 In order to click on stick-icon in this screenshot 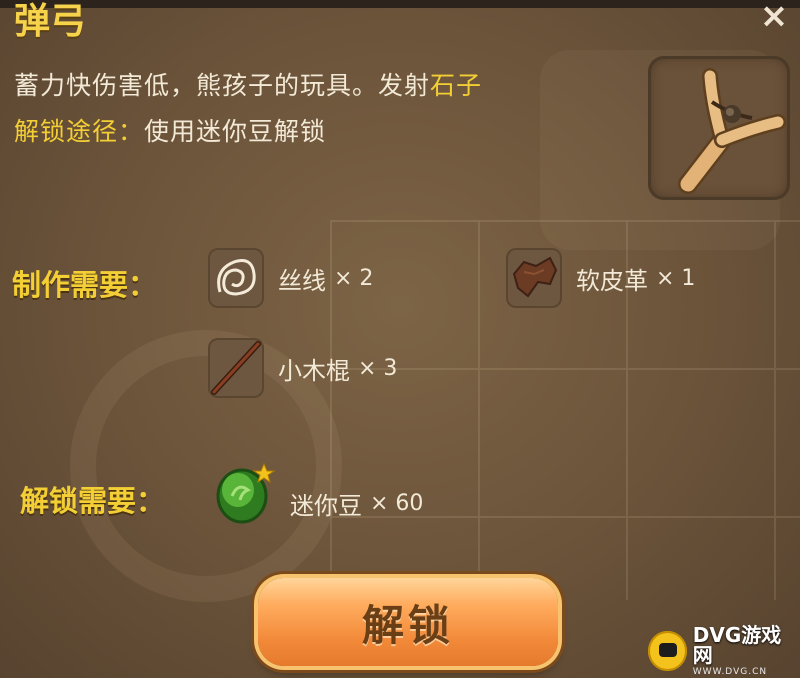, I will do `click(236, 368)`.